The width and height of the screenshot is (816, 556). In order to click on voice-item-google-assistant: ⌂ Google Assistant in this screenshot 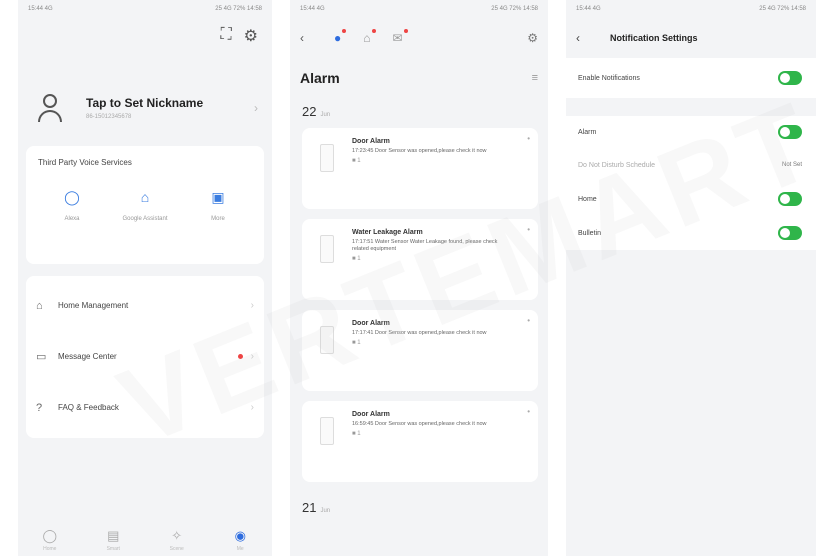, I will do `click(145, 206)`.